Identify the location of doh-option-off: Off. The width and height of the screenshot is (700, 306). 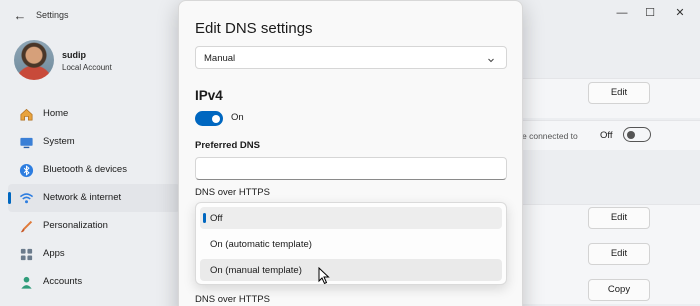
(351, 218).